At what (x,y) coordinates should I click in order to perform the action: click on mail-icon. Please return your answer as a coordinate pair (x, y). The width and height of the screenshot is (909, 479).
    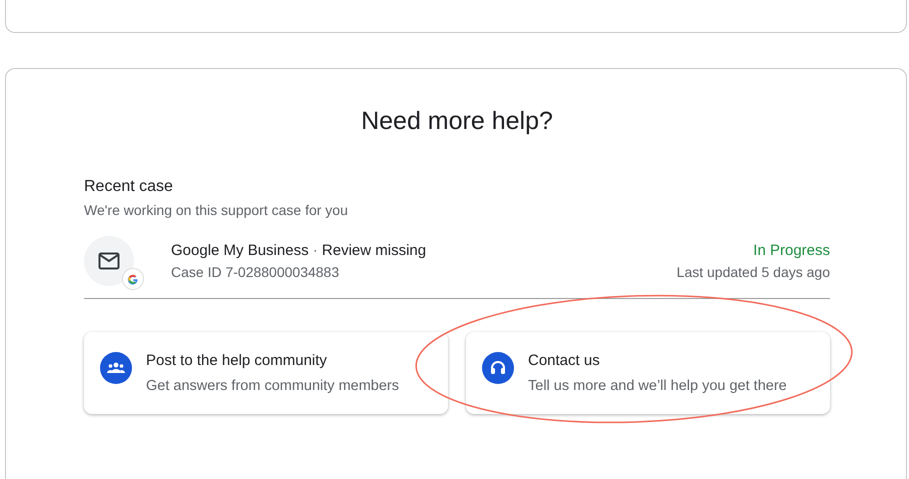
    Looking at the image, I should click on (109, 261).